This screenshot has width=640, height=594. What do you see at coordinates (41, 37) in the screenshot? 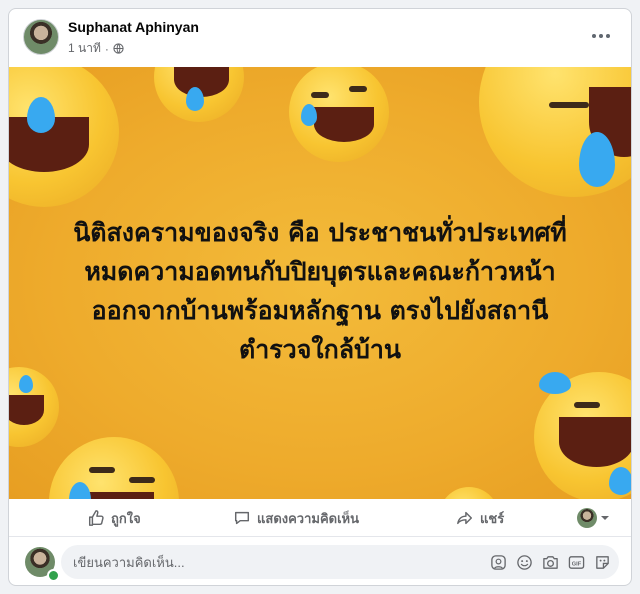
I see `author-avatar` at bounding box center [41, 37].